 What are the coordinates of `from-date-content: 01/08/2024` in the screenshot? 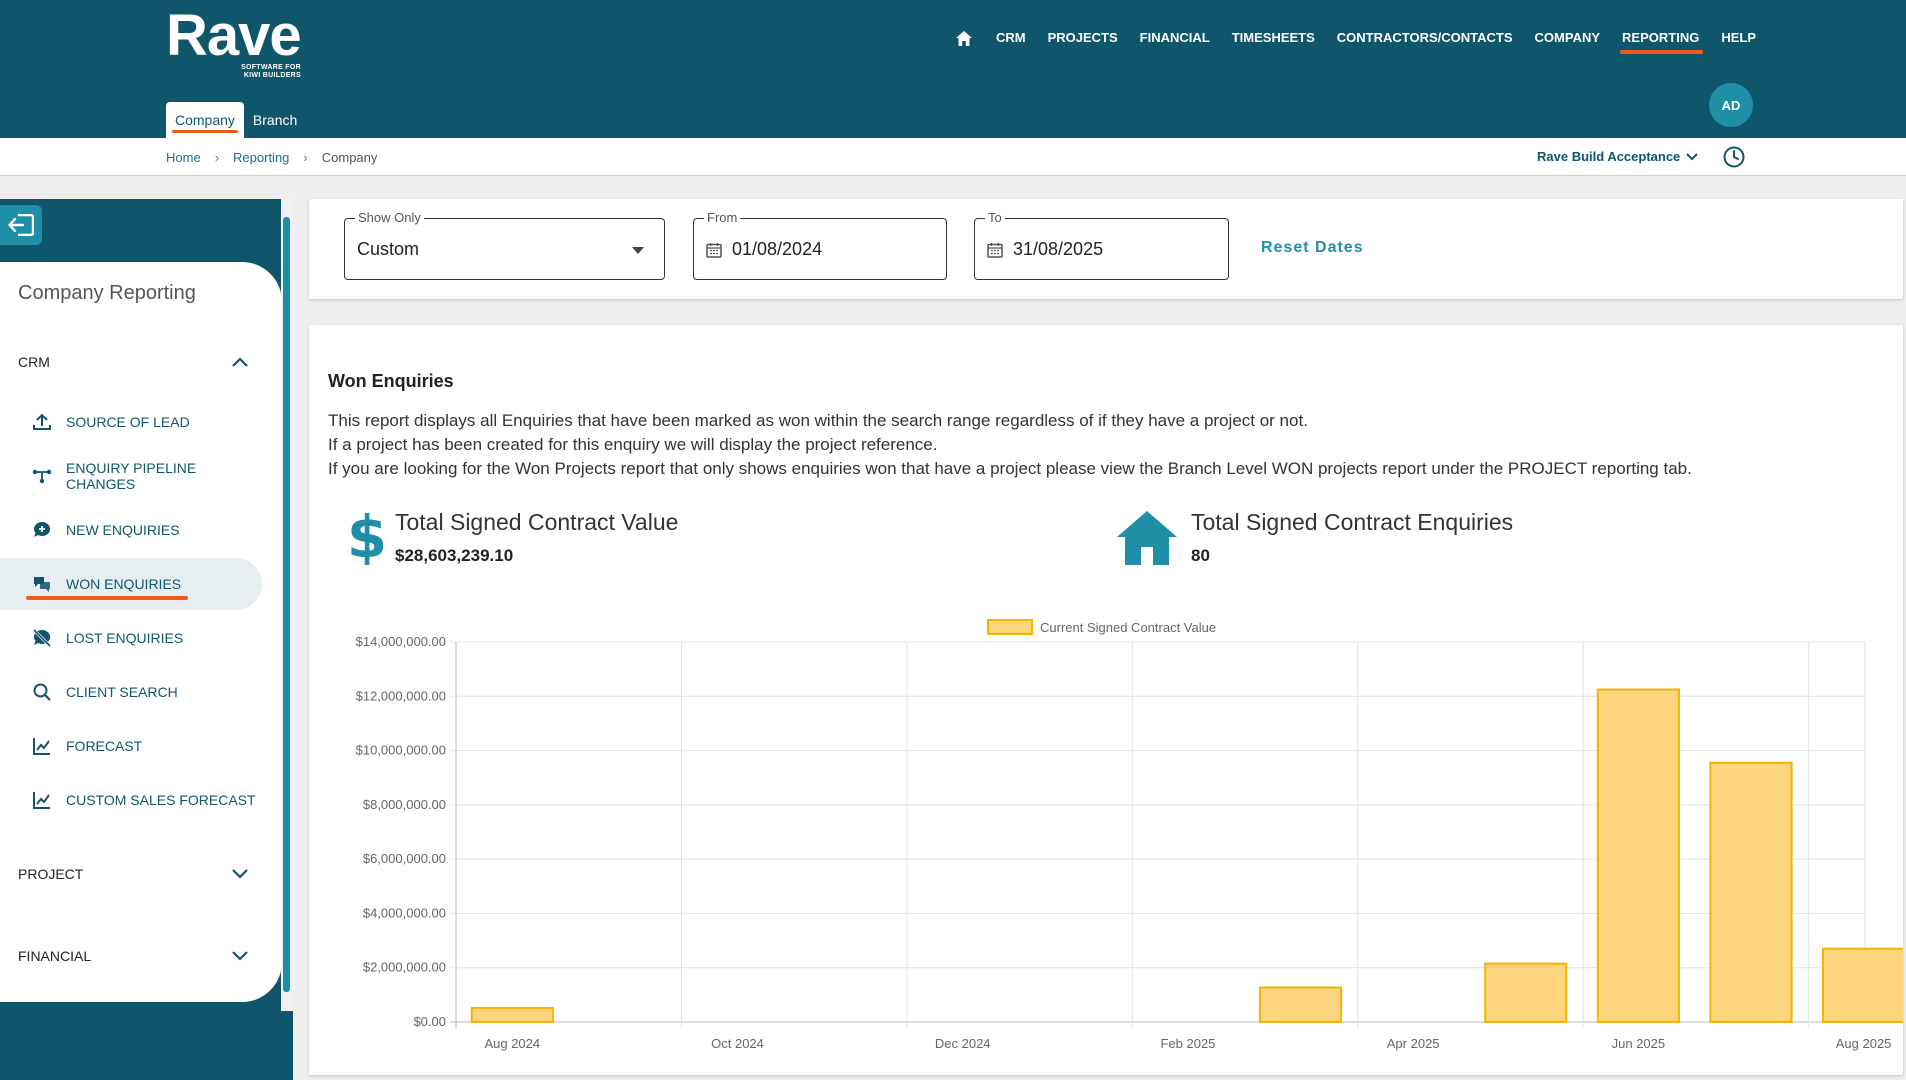 It's located at (764, 249).